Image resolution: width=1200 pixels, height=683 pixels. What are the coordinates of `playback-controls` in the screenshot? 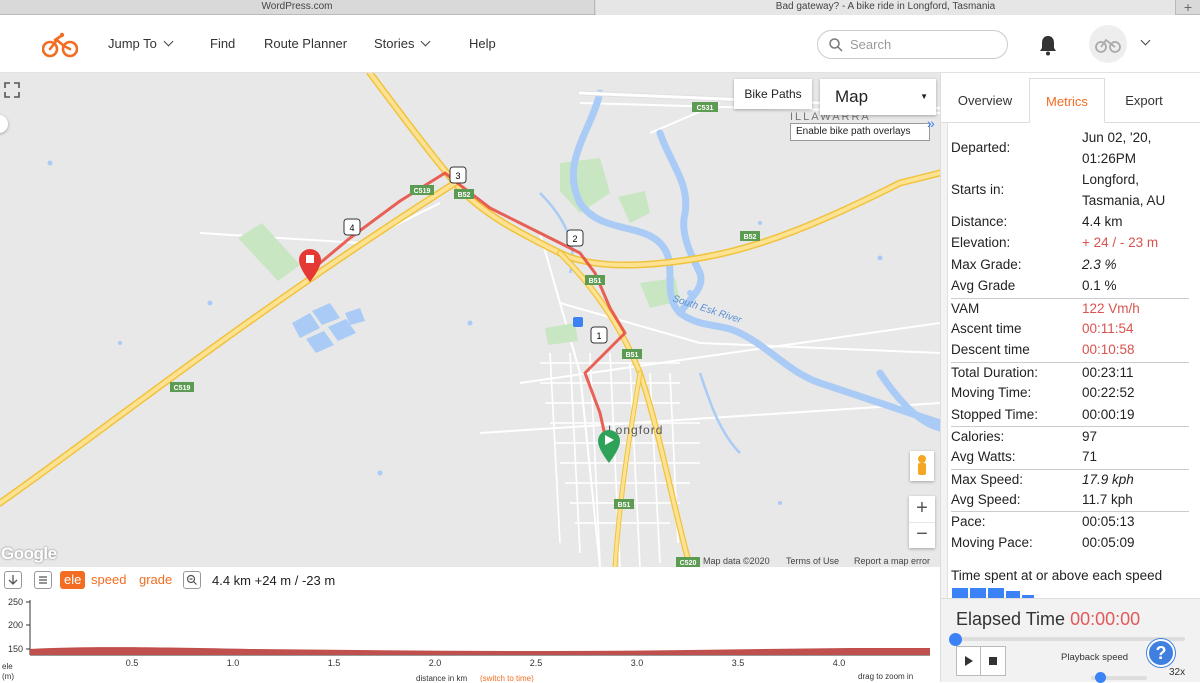 It's located at (981, 661).